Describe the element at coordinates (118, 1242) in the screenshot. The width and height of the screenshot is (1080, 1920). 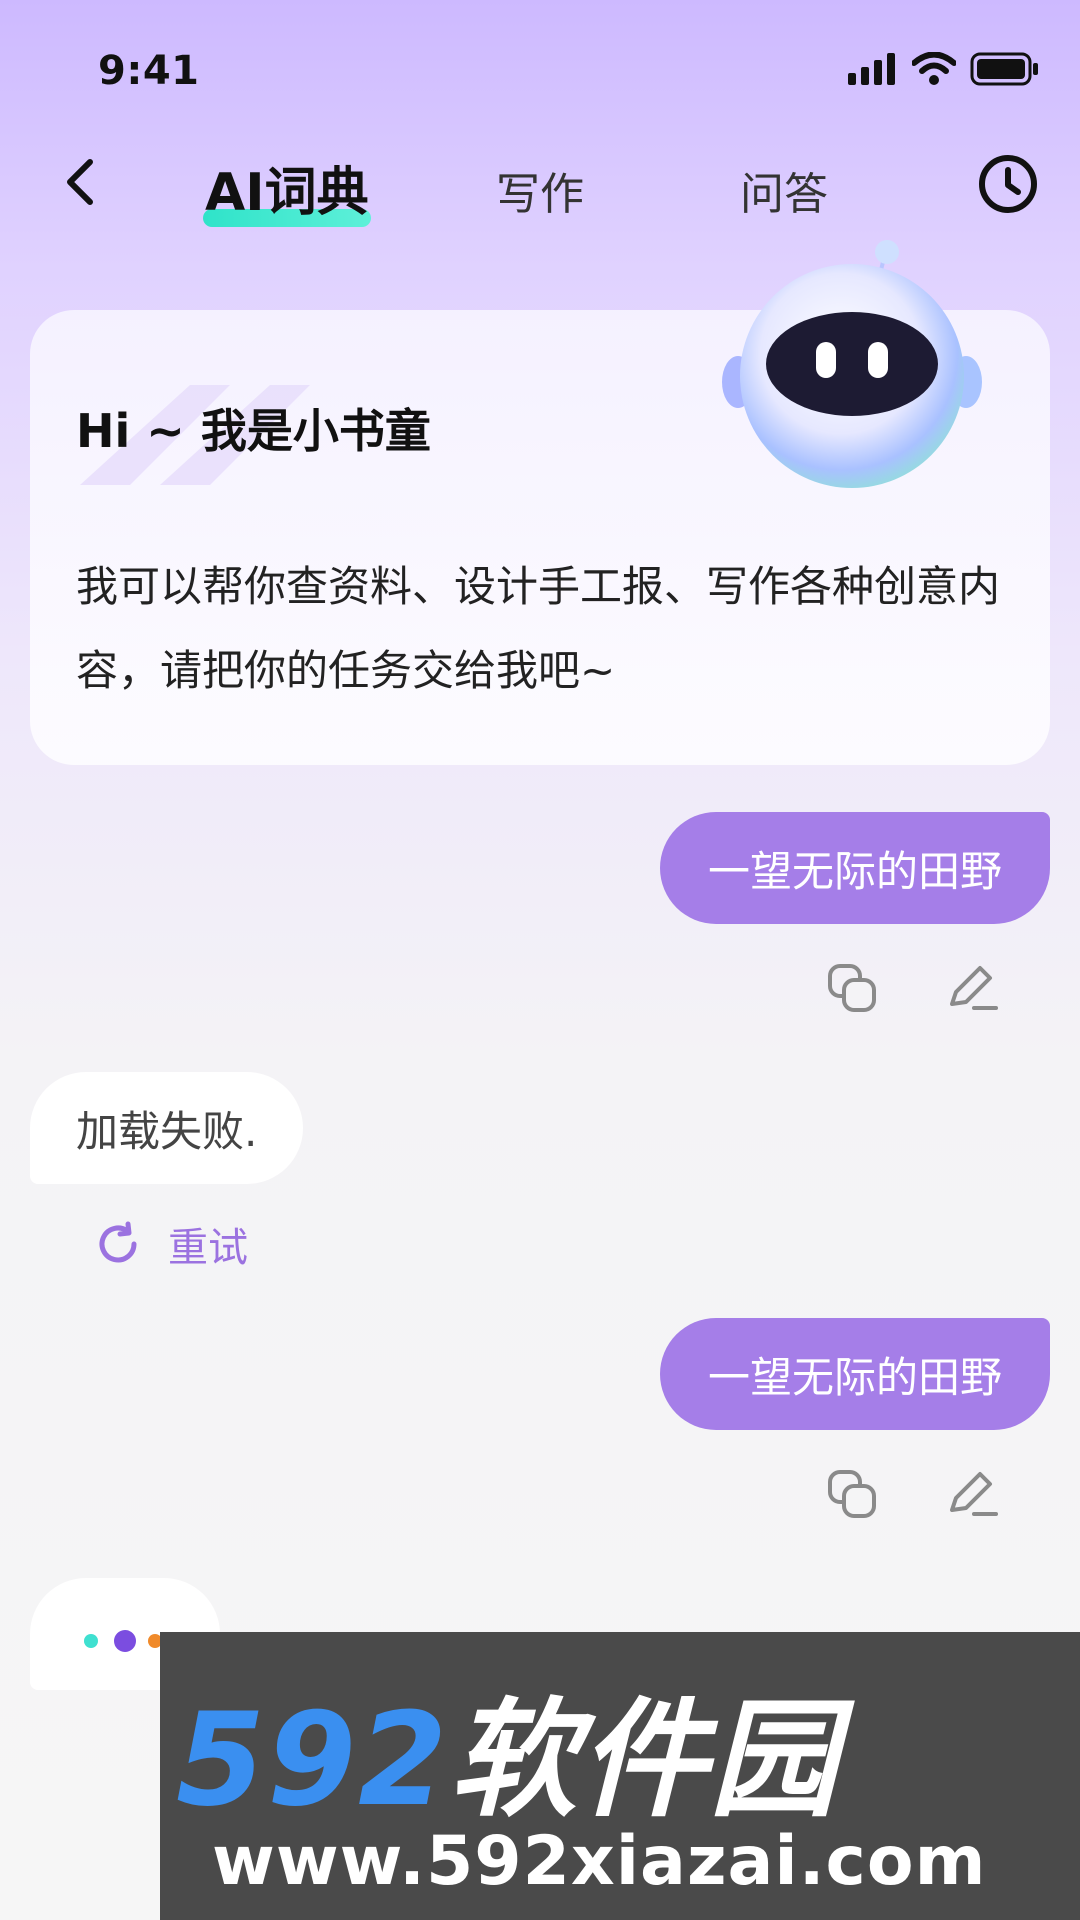
I see `retry-refresh-icon` at that location.